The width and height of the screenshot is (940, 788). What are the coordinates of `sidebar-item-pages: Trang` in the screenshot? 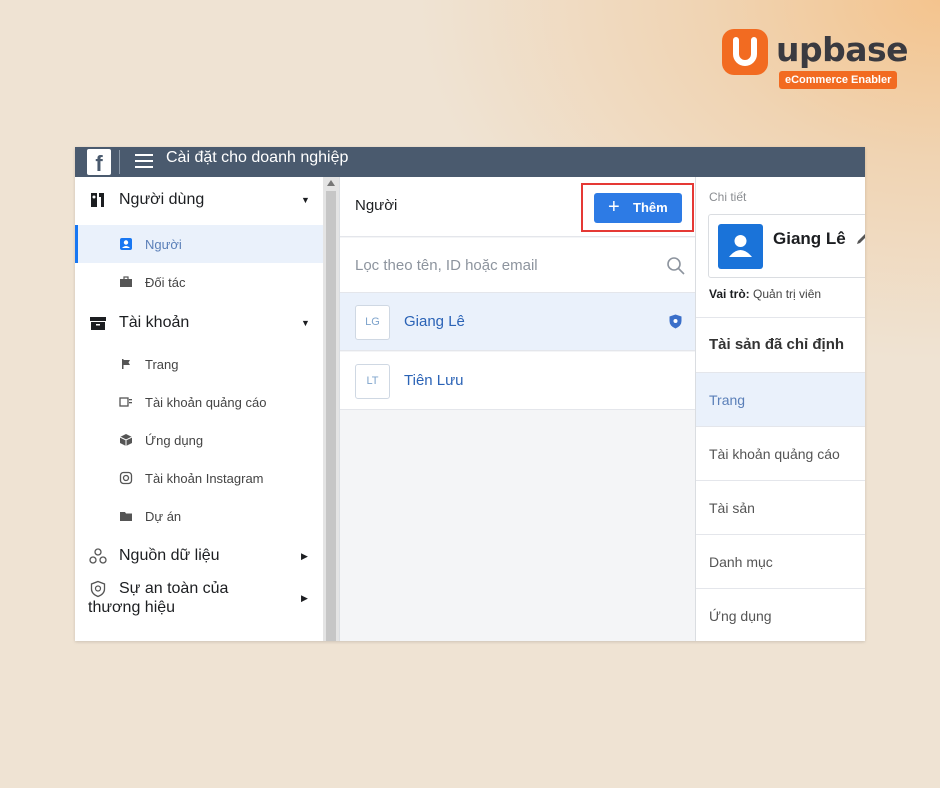 It's located at (199, 364).